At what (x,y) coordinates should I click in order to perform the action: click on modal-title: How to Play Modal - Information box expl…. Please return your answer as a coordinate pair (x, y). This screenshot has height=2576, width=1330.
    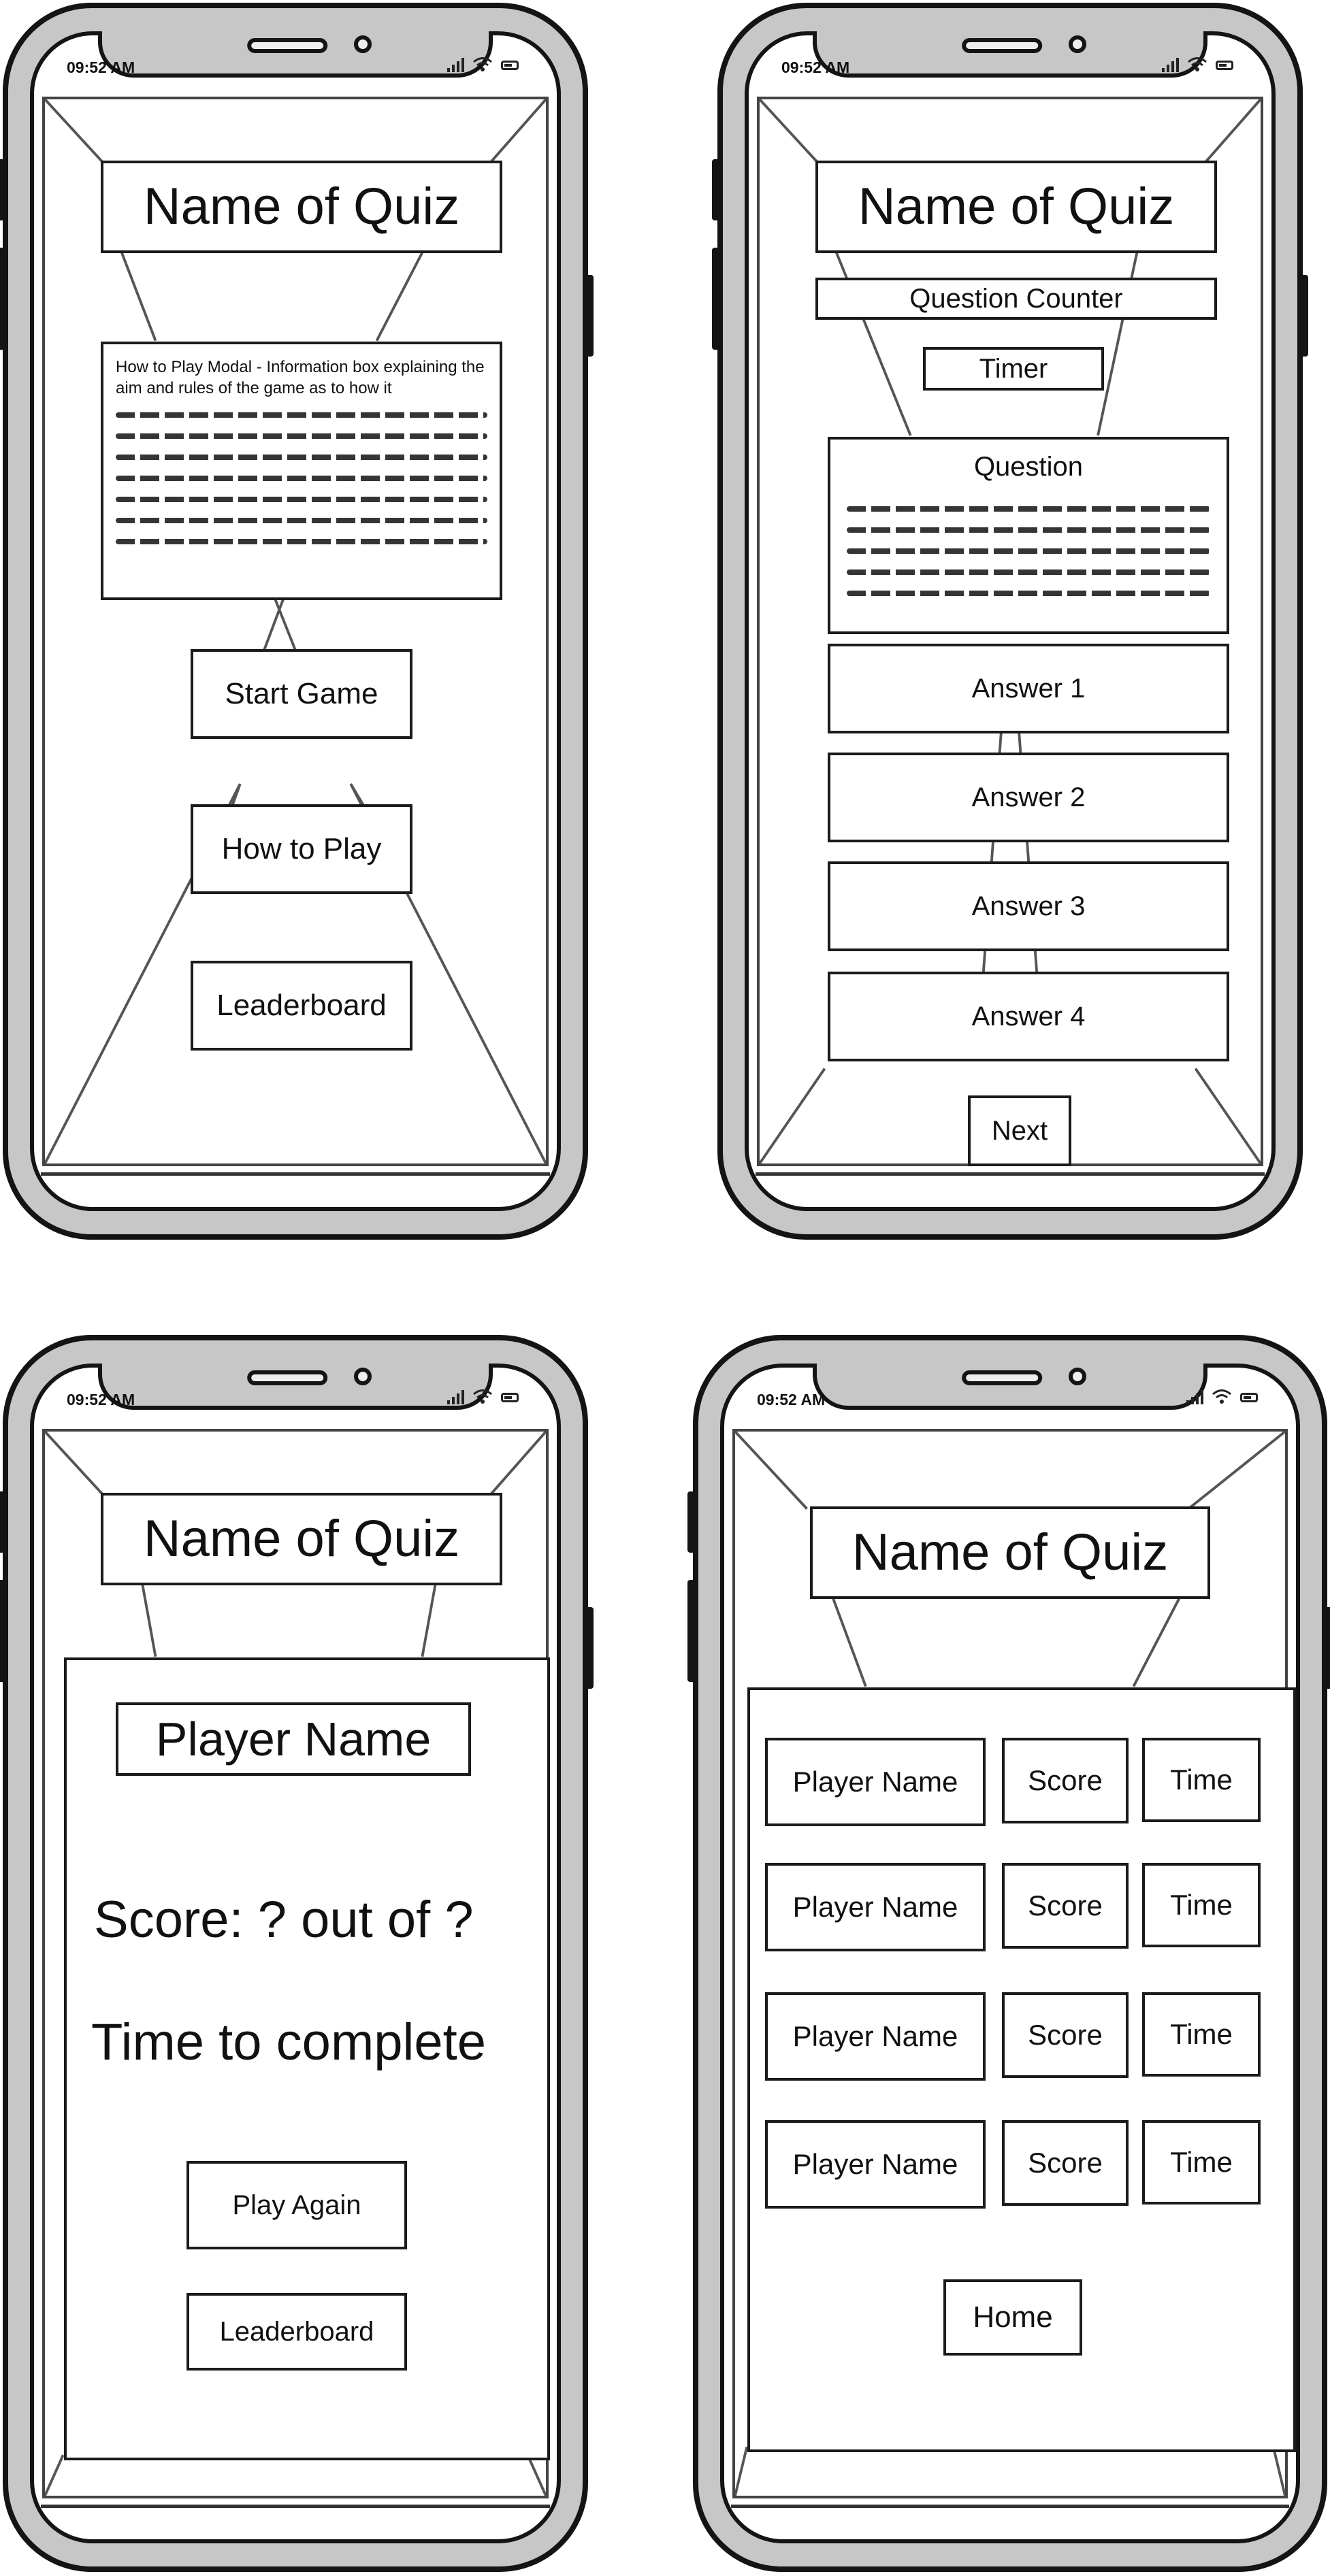
    Looking at the image, I should click on (300, 378).